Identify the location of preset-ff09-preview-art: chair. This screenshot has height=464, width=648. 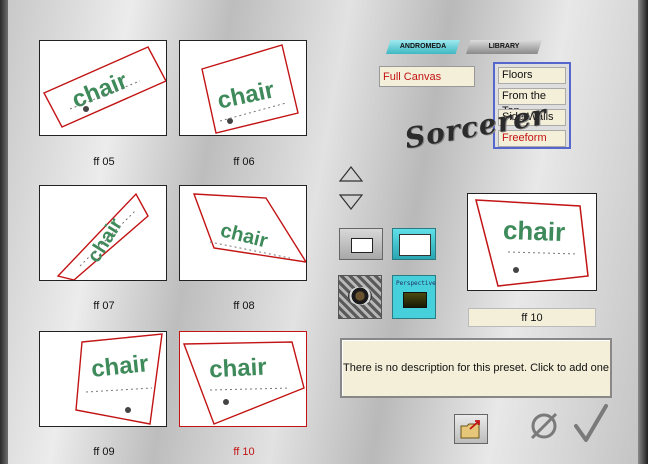
(119, 379).